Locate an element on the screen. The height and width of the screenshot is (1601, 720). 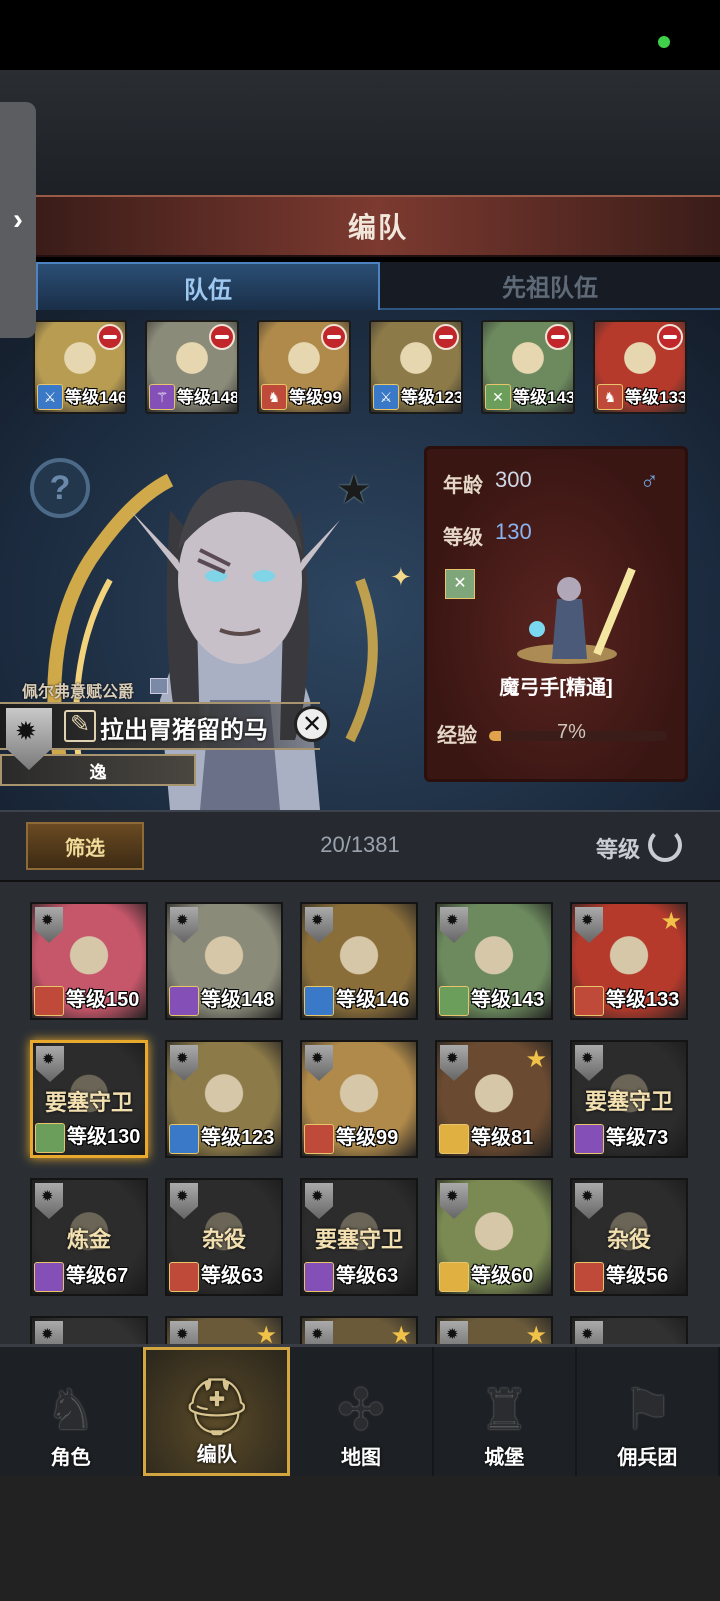
nav-label: 地图 is located at coordinates (361, 1458).